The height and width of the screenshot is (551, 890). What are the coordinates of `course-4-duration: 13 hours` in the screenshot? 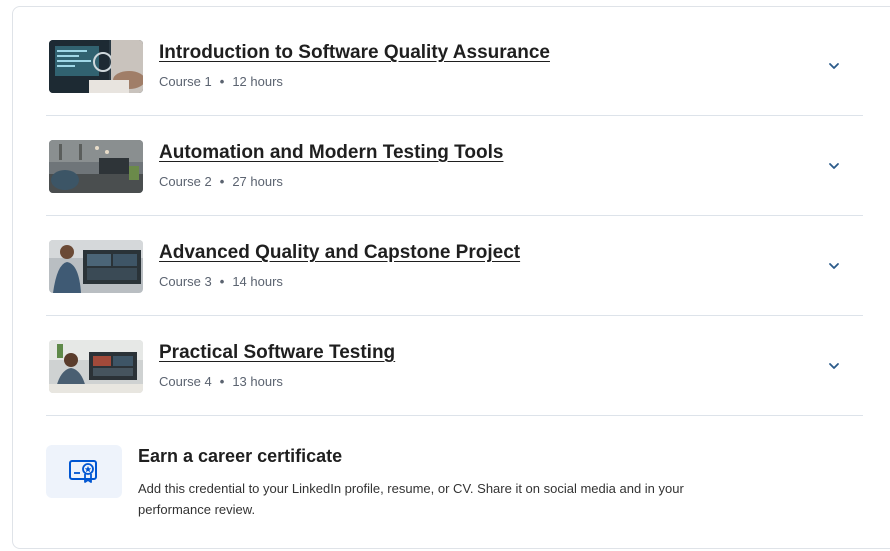 It's located at (257, 381).